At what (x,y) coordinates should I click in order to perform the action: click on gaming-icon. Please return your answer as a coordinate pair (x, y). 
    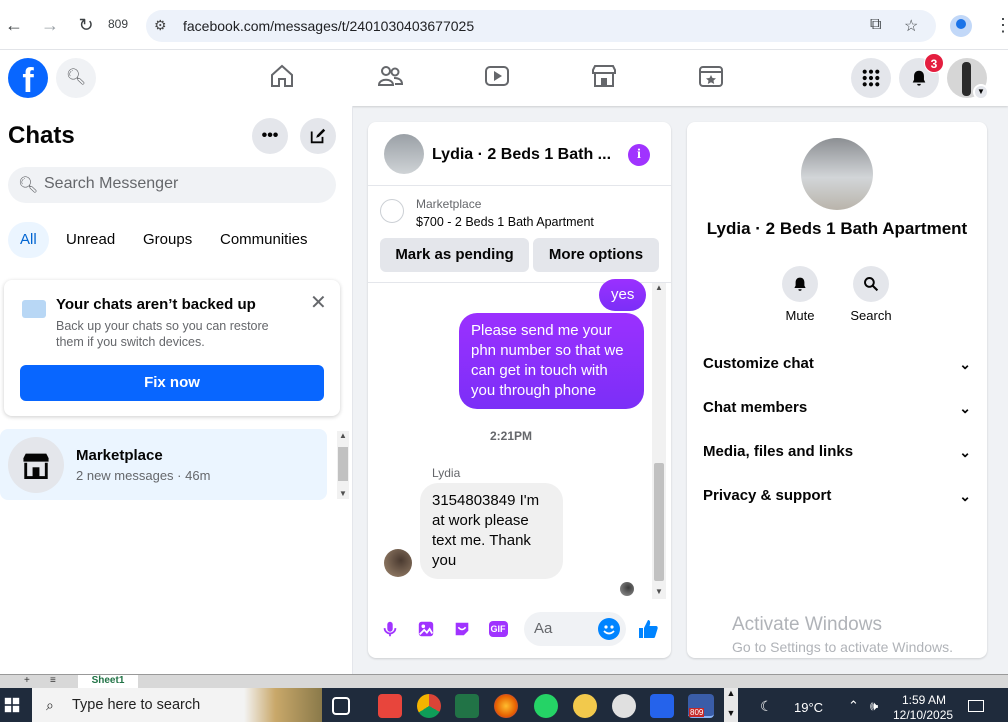
    Looking at the image, I should click on (714, 79).